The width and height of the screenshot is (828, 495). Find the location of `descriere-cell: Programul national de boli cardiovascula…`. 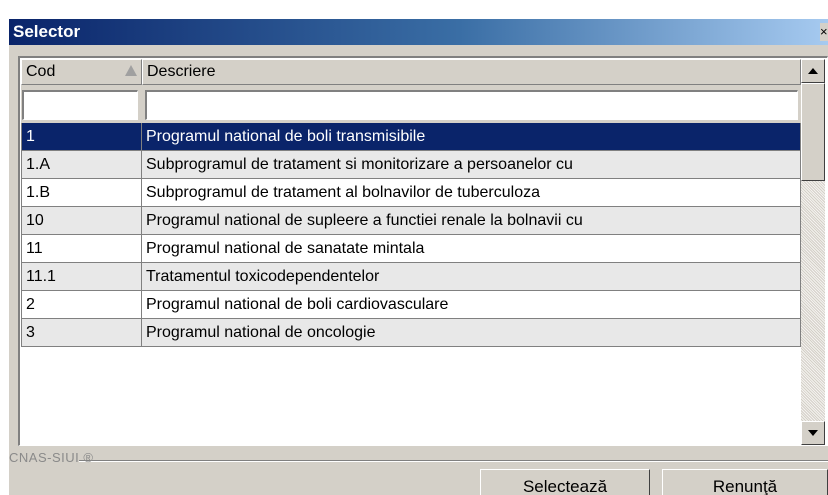

descriere-cell: Programul national de boli cardiovascula… is located at coordinates (471, 305).